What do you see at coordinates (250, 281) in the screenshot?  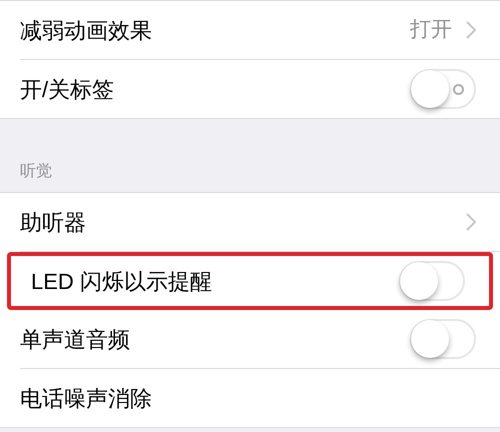 I see `settings-row: LED 闪烁以示提醒` at bounding box center [250, 281].